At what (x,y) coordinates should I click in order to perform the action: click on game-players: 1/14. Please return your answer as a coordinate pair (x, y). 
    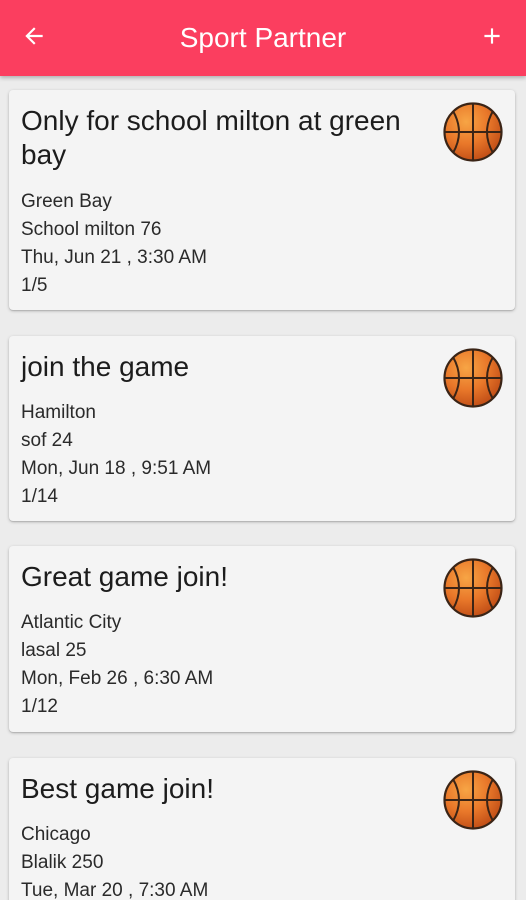
    Looking at the image, I should click on (39, 496).